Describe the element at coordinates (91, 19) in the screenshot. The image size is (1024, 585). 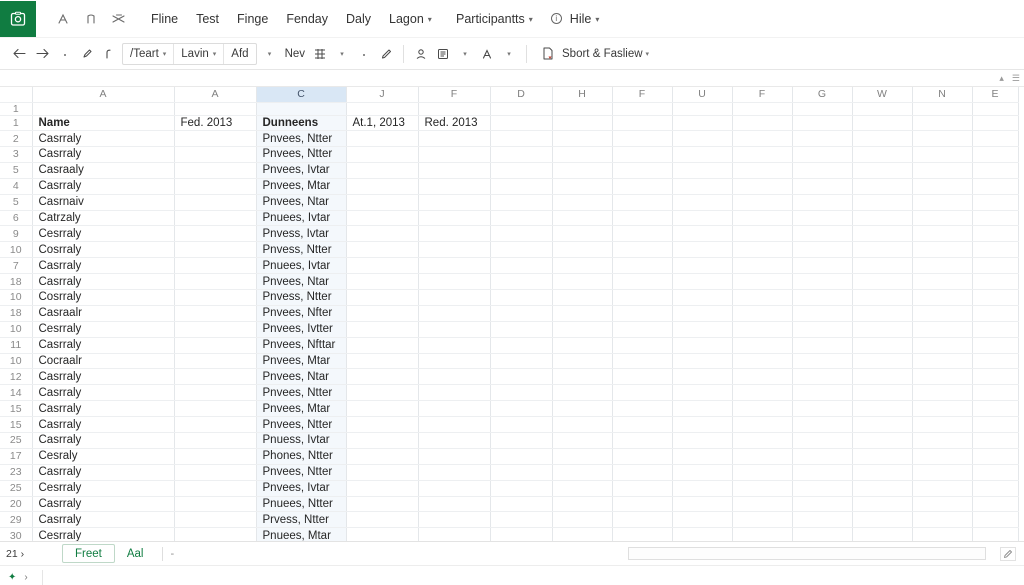
I see `undo-history-icon` at that location.